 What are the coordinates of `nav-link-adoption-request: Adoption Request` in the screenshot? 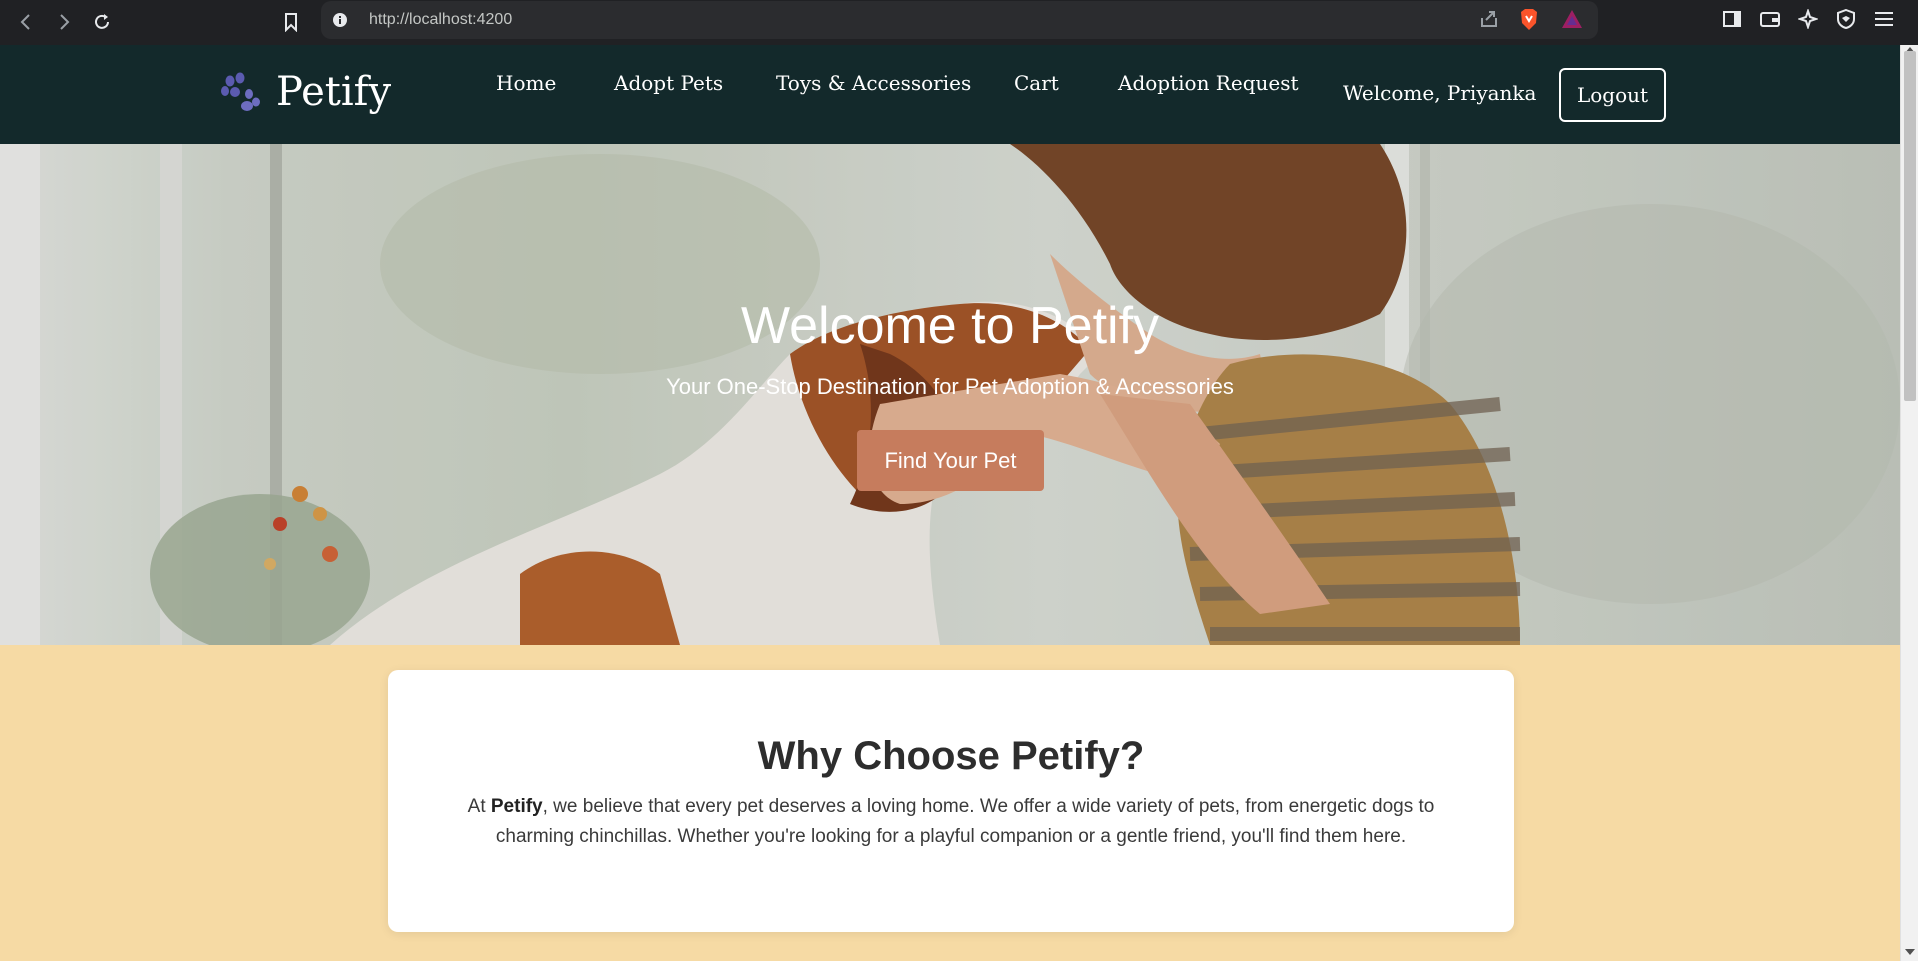 It's located at (1208, 83).